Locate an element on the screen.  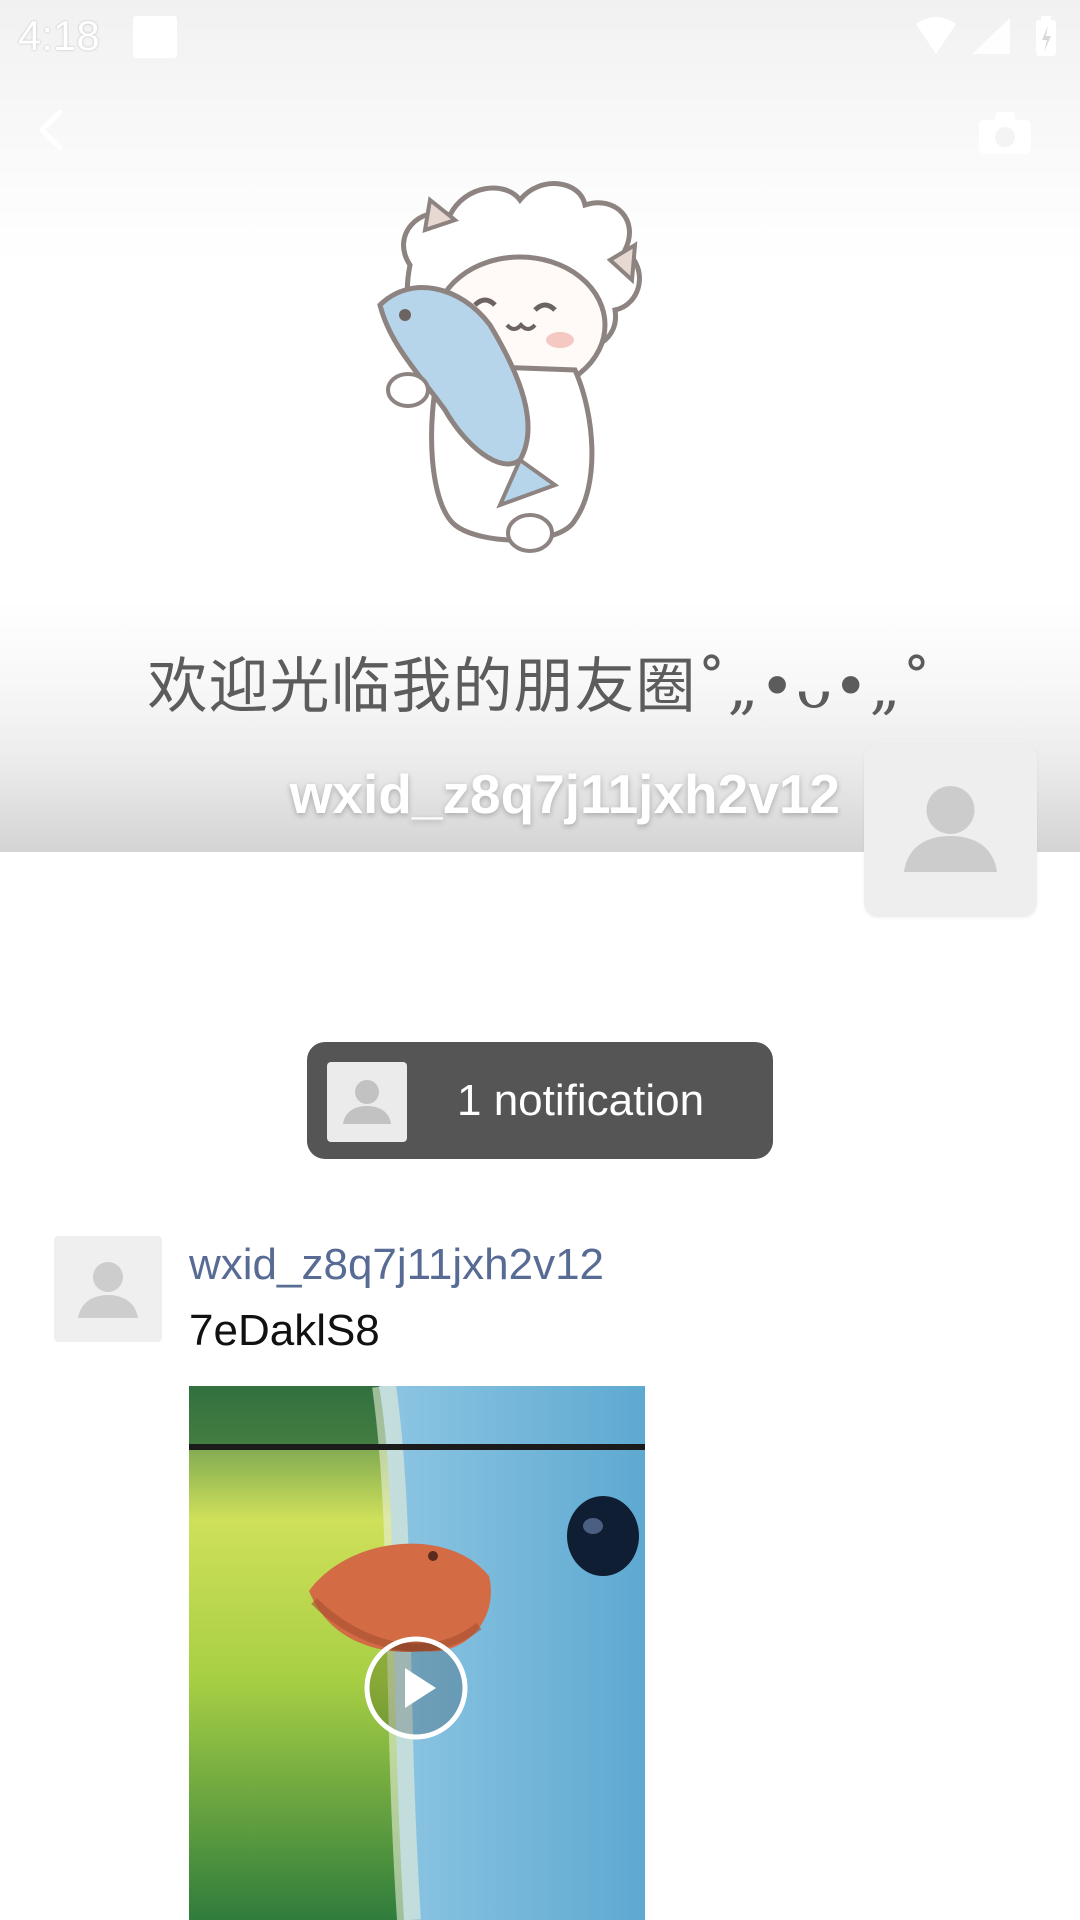
chevron-left-icon is located at coordinates (51, 130).